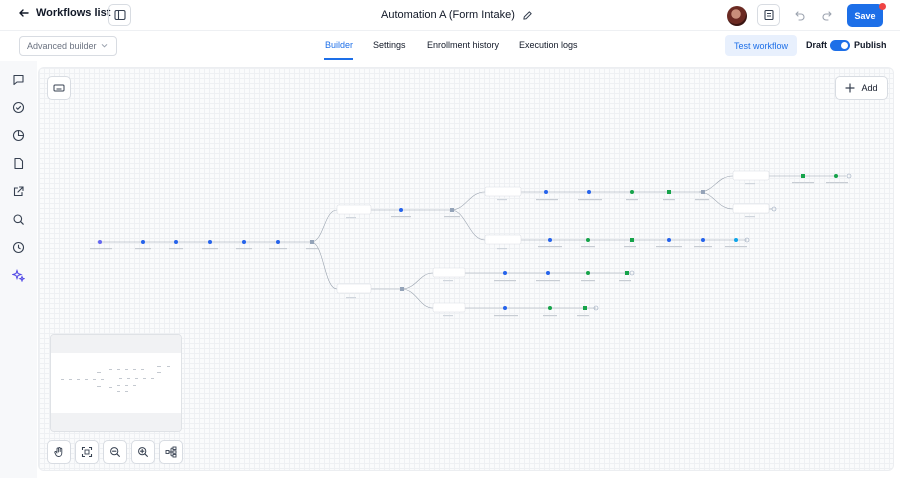 The image size is (900, 478). Describe the element at coordinates (18, 135) in the screenshot. I see `pie-chart-icon` at that location.